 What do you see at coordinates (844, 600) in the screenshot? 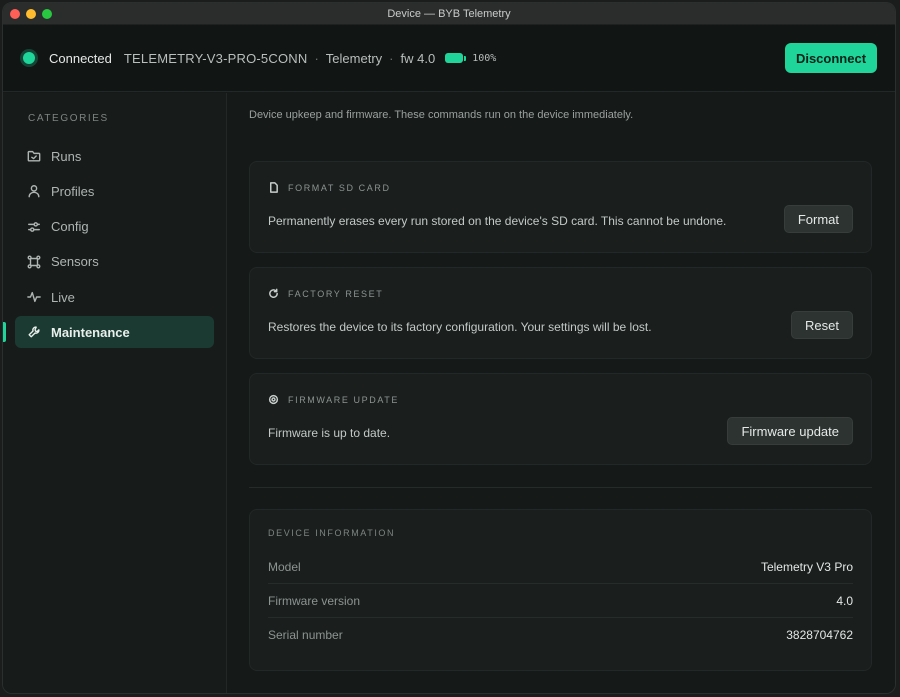
I see `info-value: 4.0` at bounding box center [844, 600].